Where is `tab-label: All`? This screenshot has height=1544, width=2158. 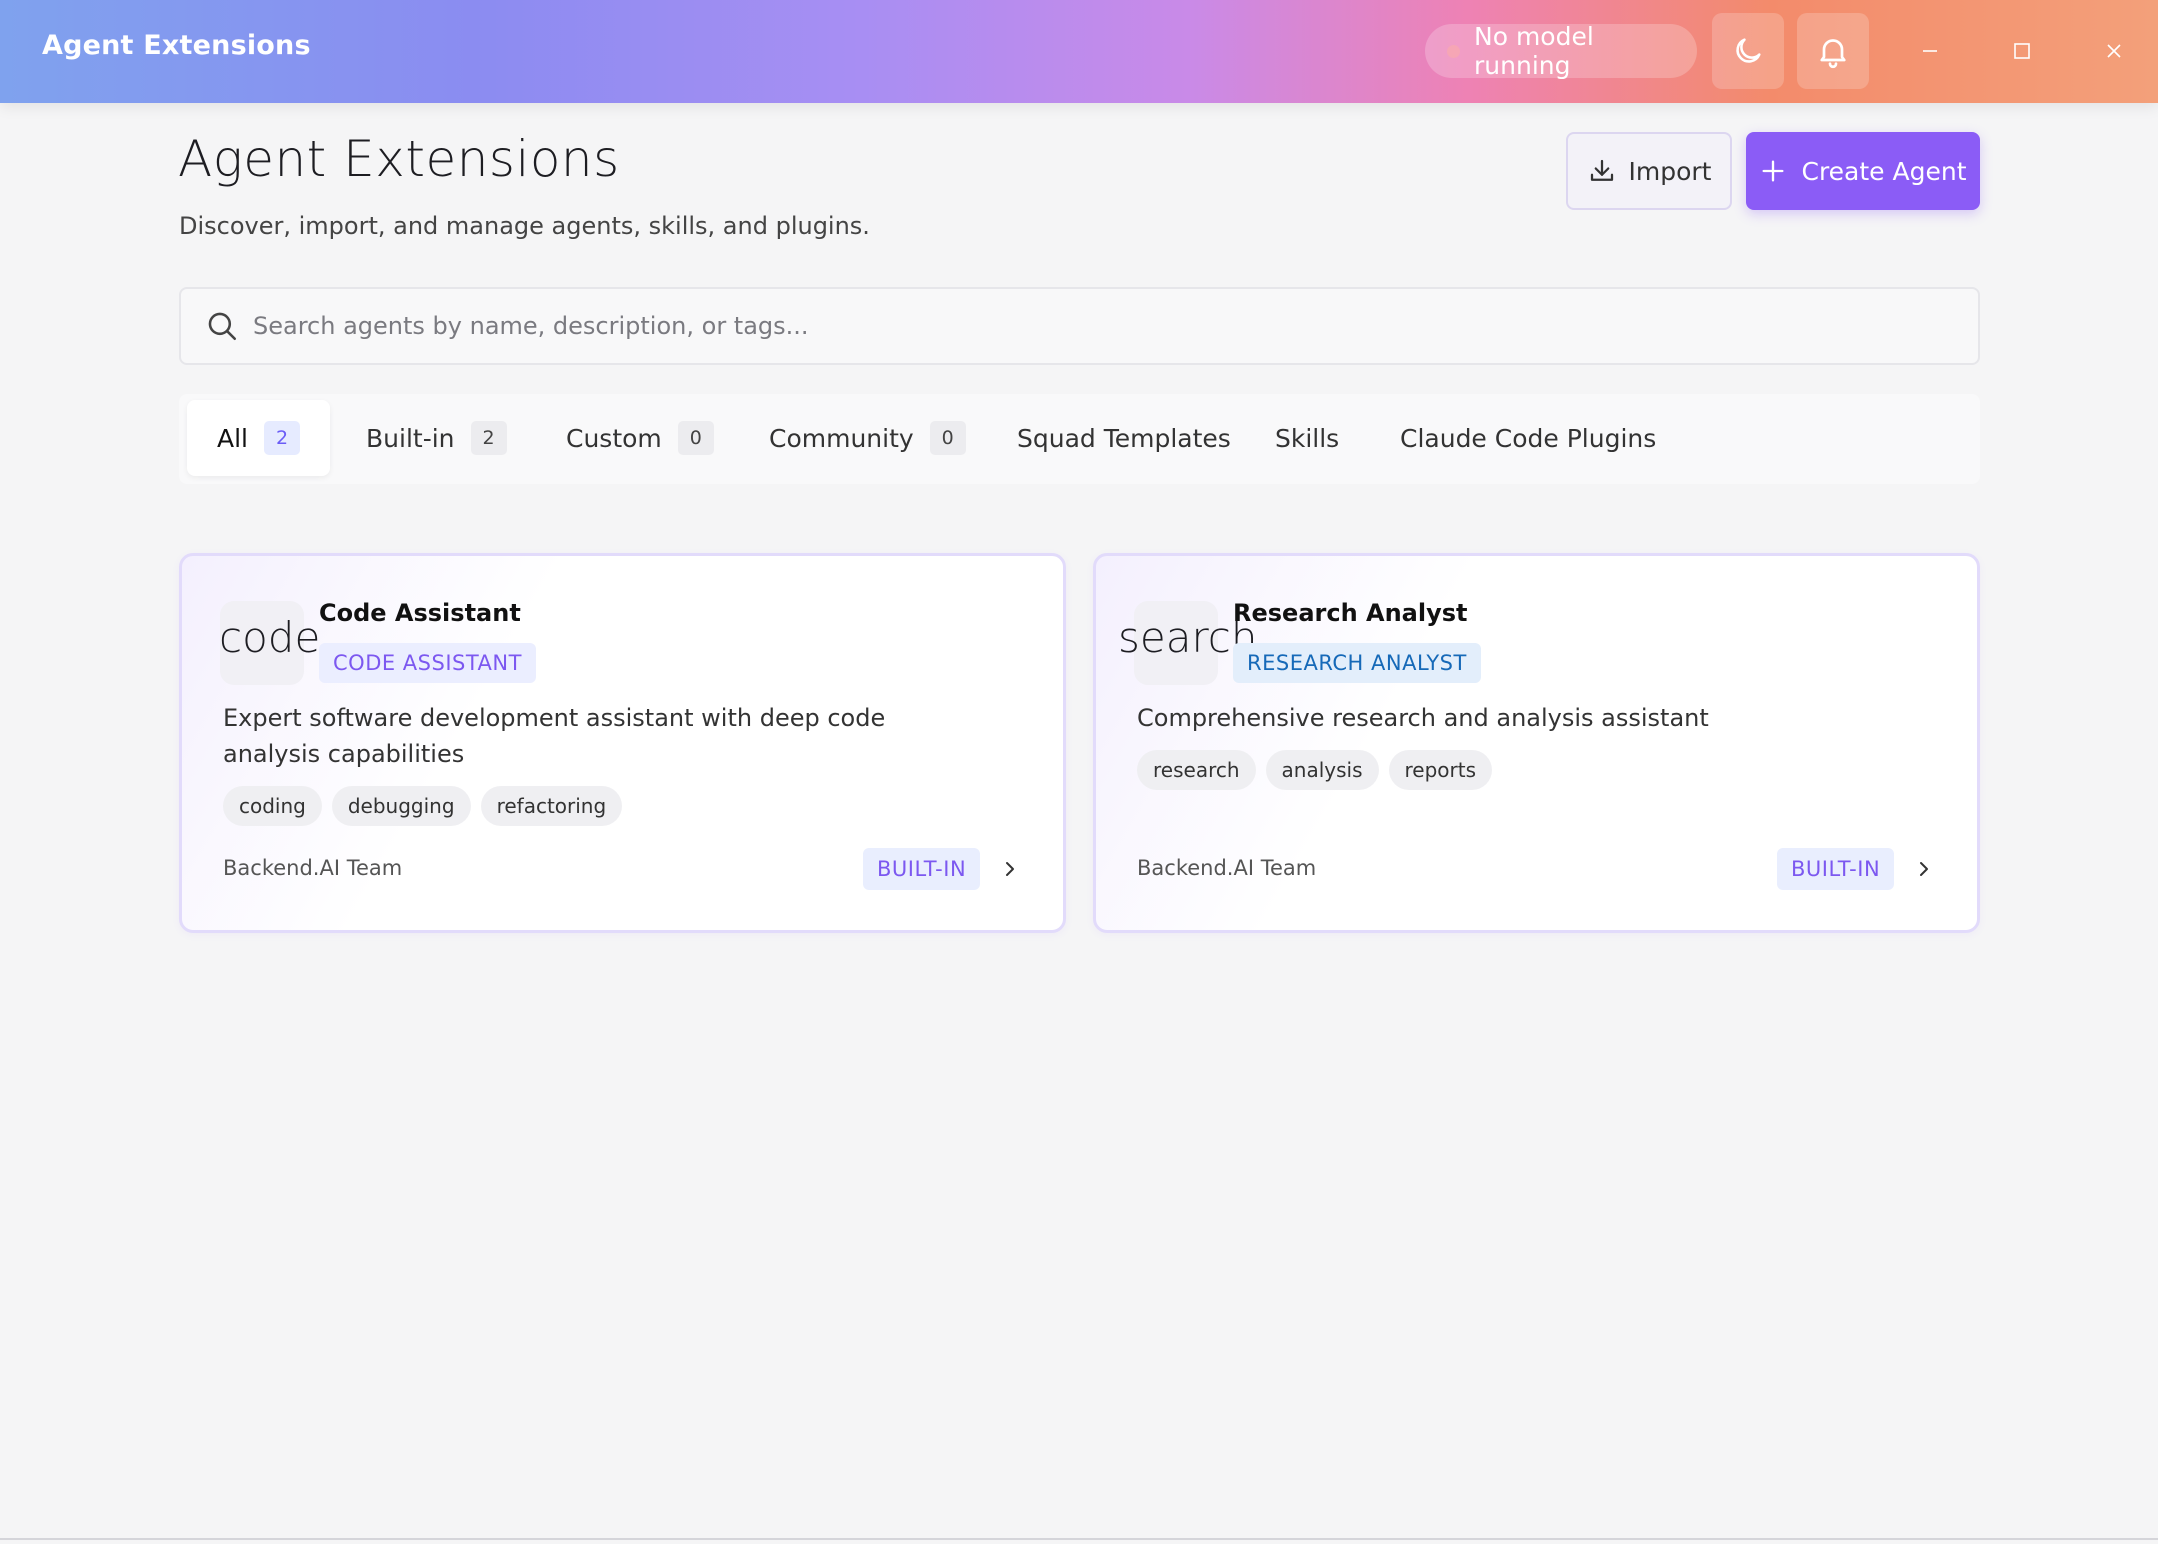 tab-label: All is located at coordinates (232, 438).